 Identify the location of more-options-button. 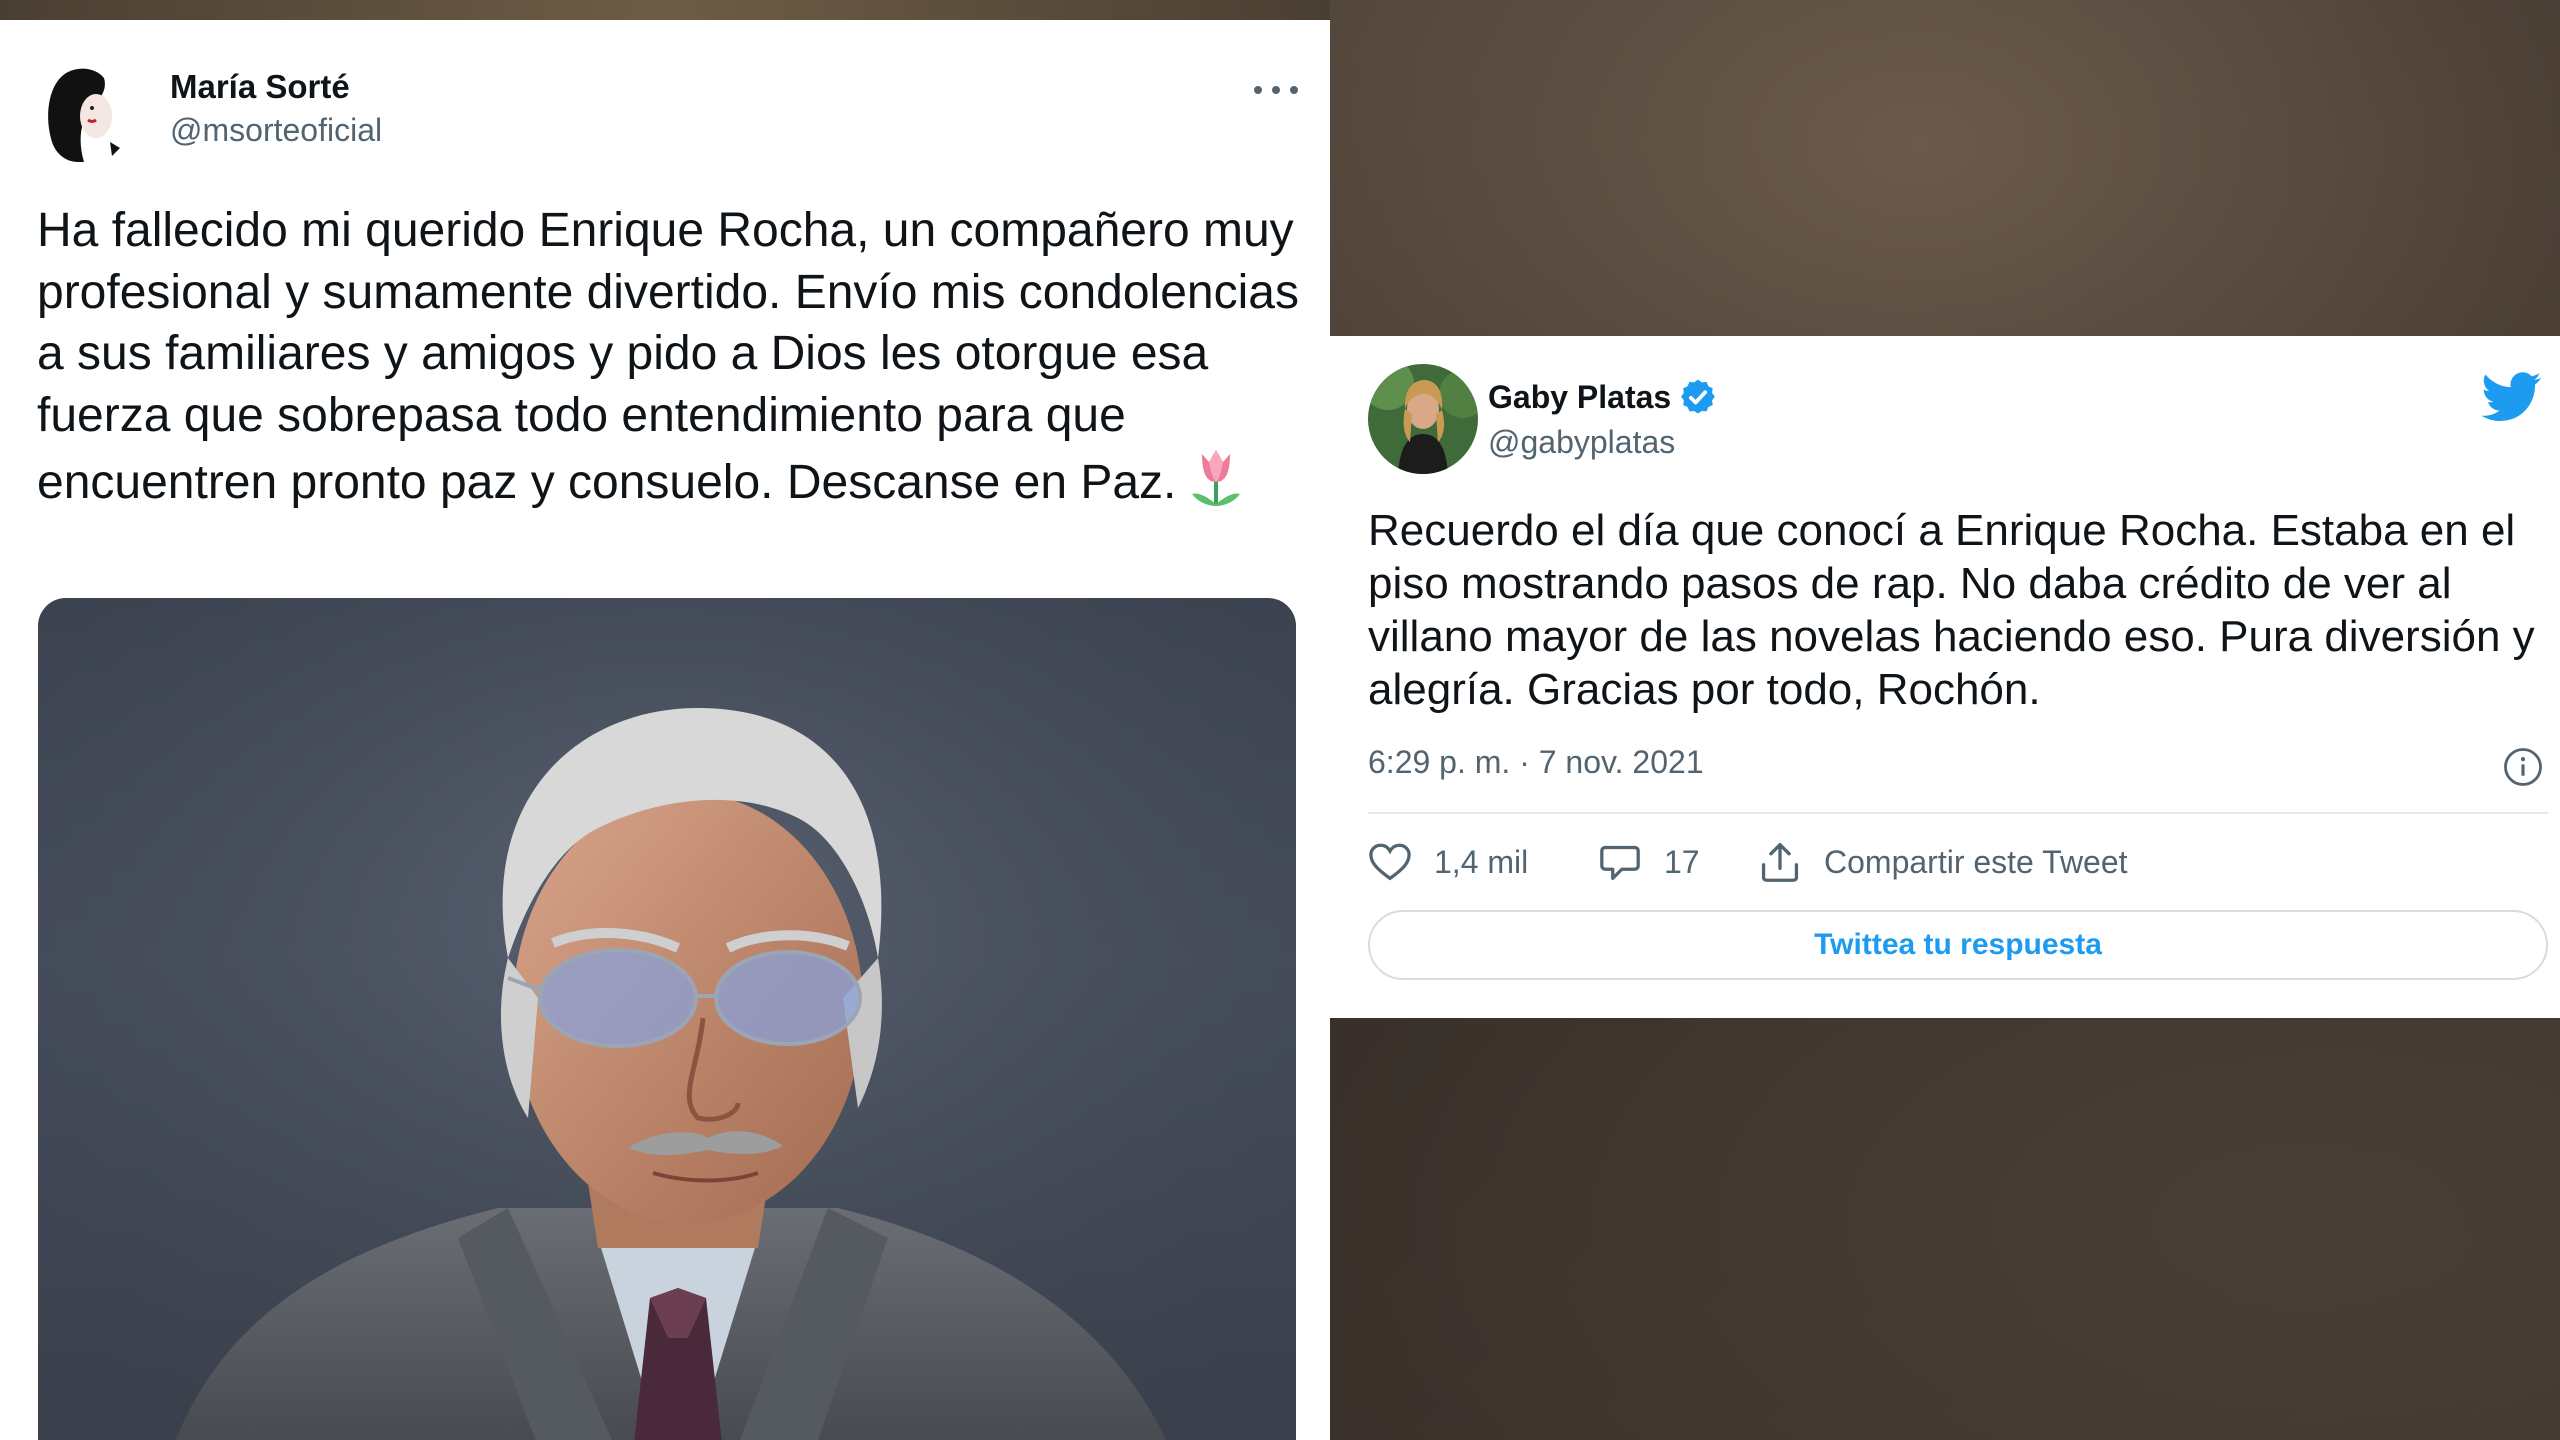
(1276, 90).